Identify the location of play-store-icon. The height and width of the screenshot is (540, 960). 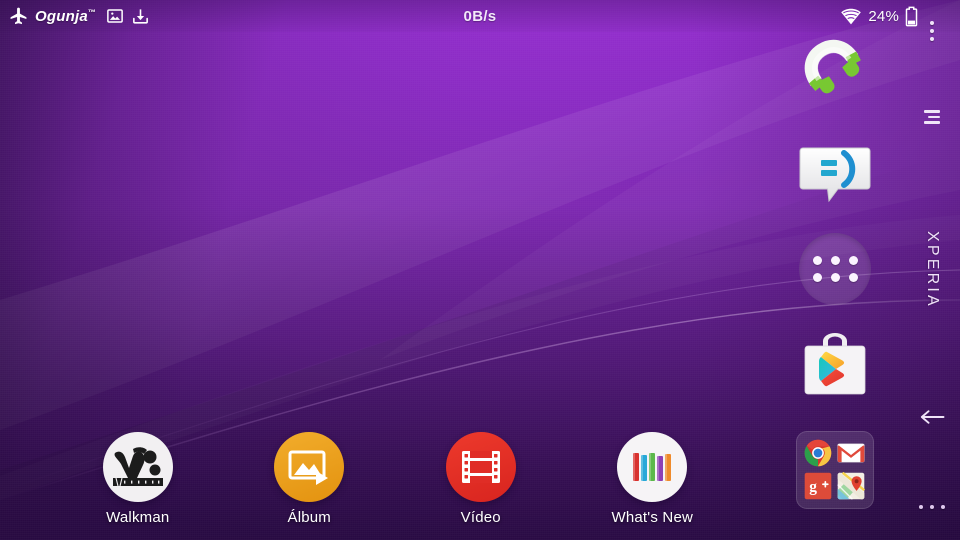
(835, 364).